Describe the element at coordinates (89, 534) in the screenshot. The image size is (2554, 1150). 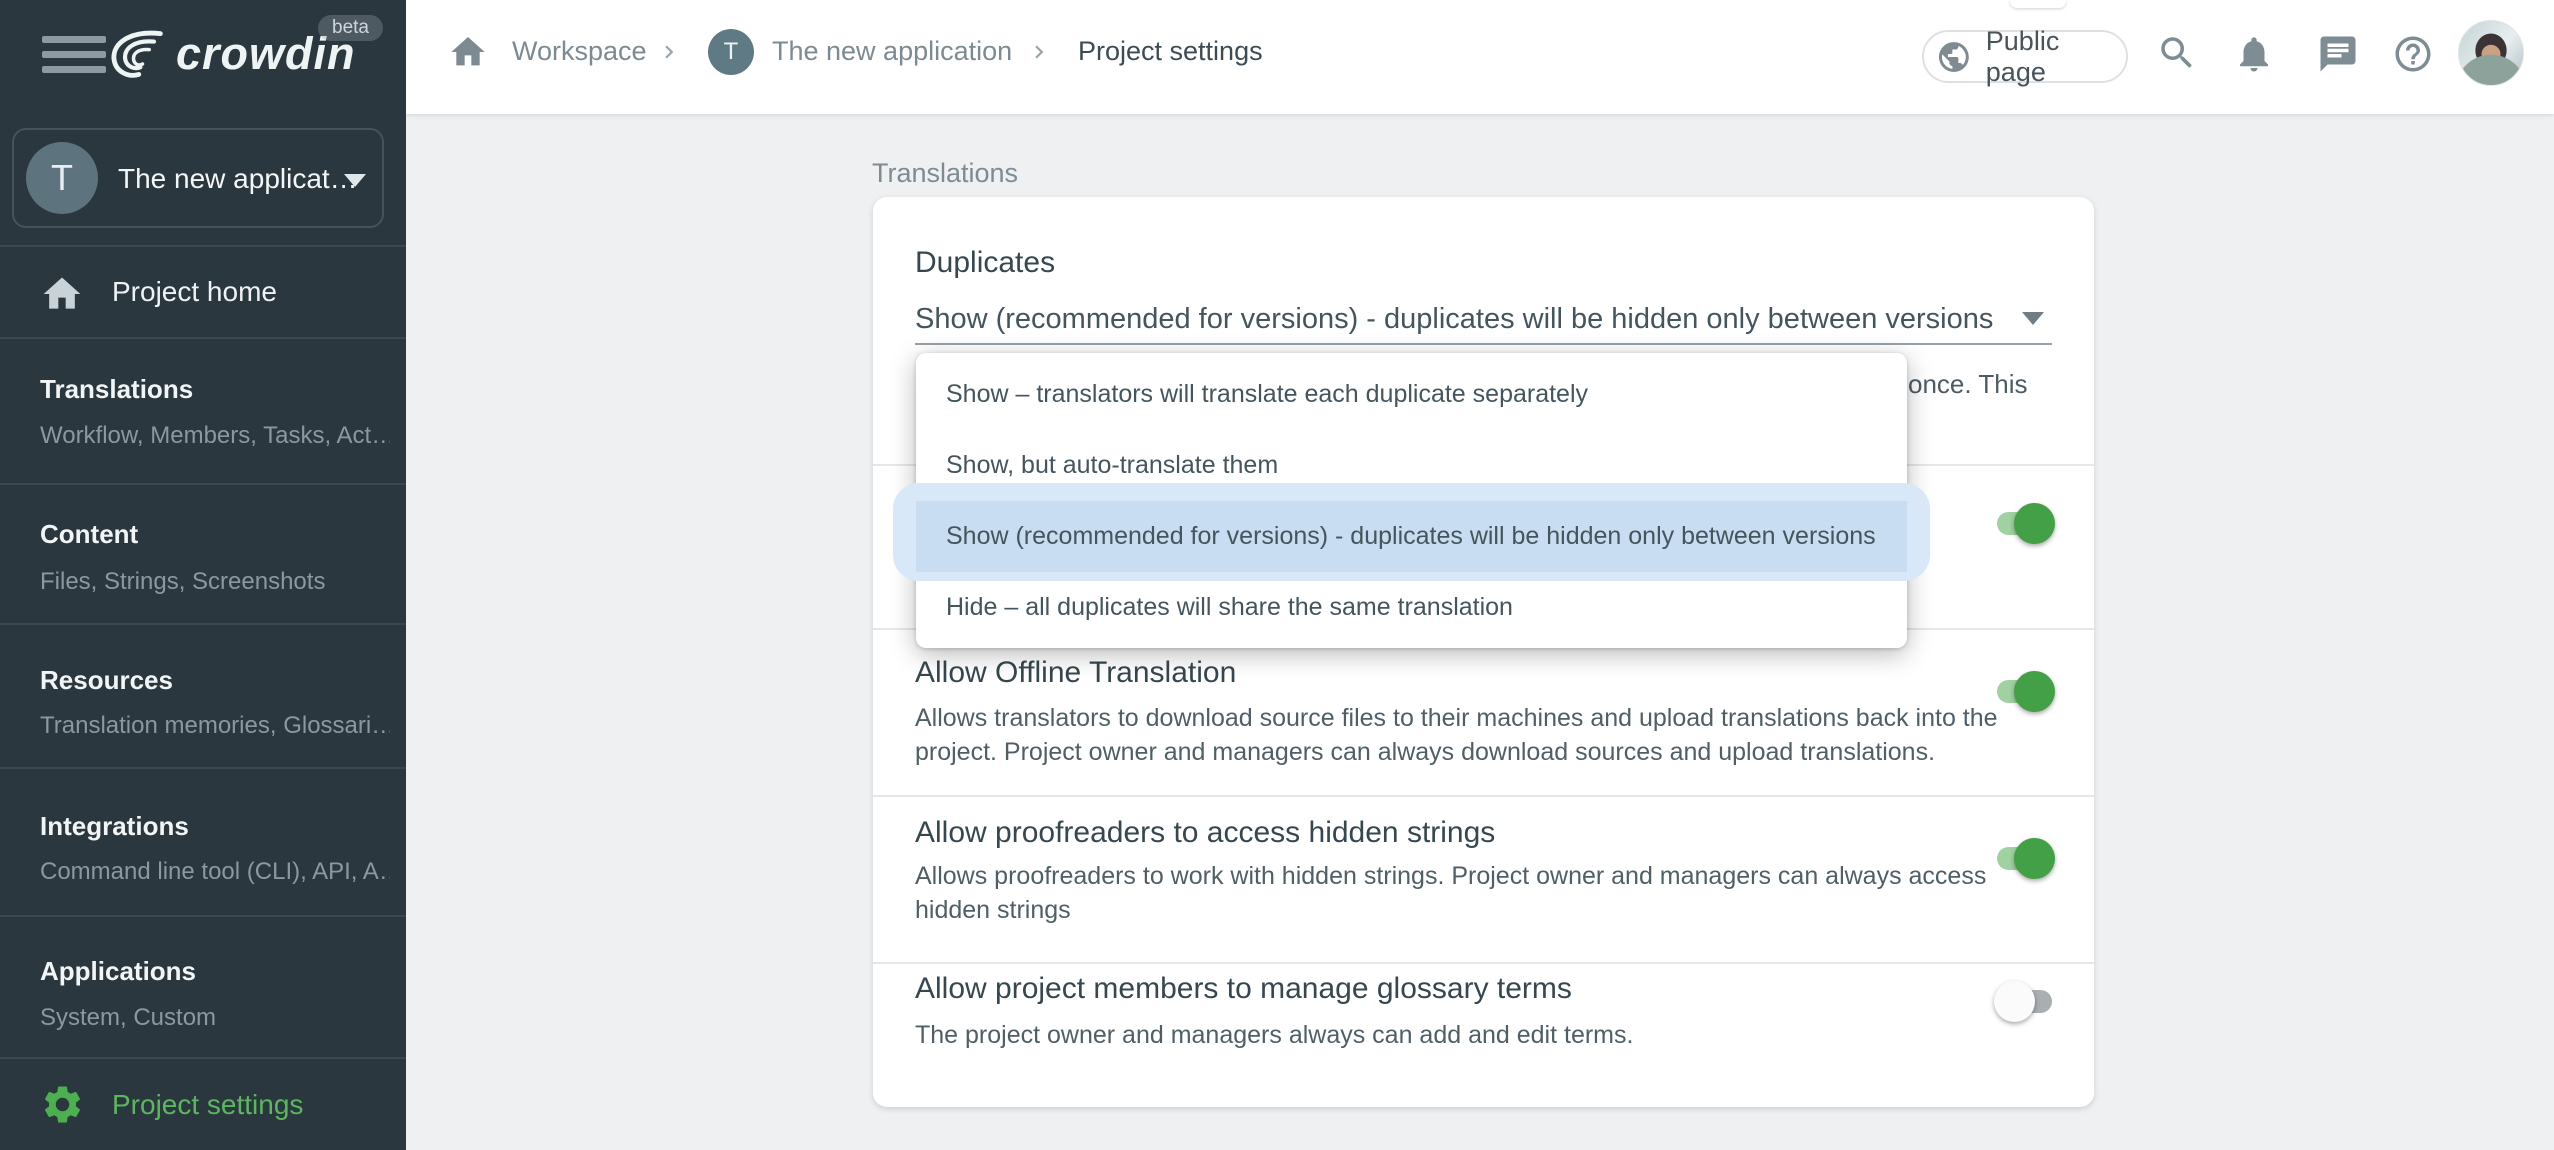
I see `sidebar-item-content: Content` at that location.